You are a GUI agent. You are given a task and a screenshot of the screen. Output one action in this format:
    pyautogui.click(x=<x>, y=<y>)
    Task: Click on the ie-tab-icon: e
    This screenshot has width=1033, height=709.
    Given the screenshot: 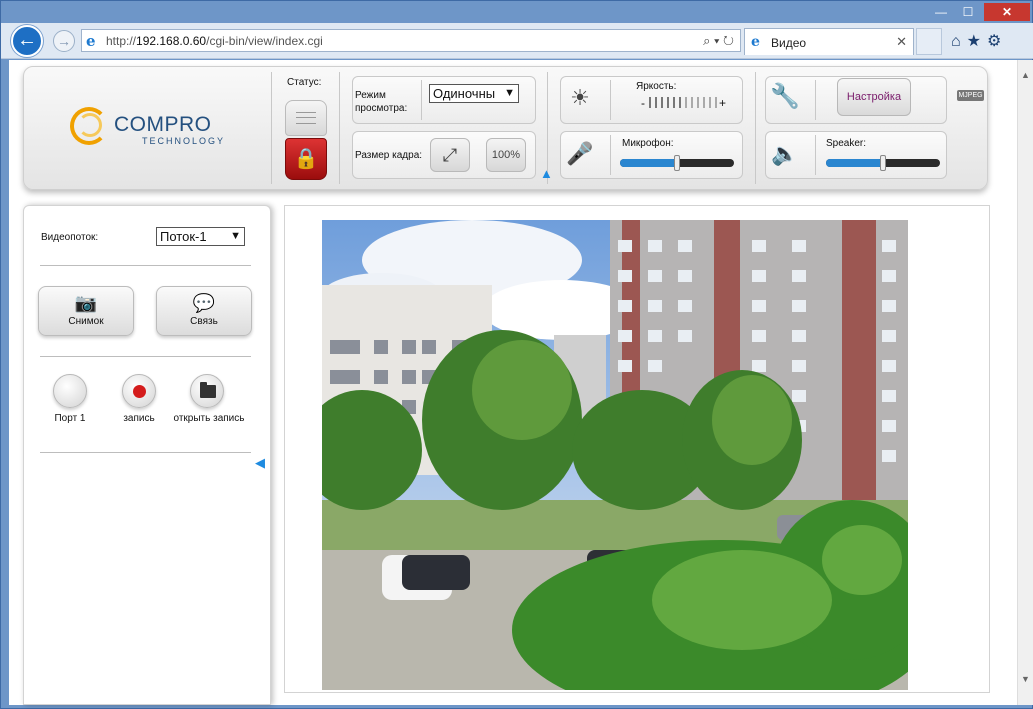 What is the action you would take?
    pyautogui.click(x=755, y=42)
    